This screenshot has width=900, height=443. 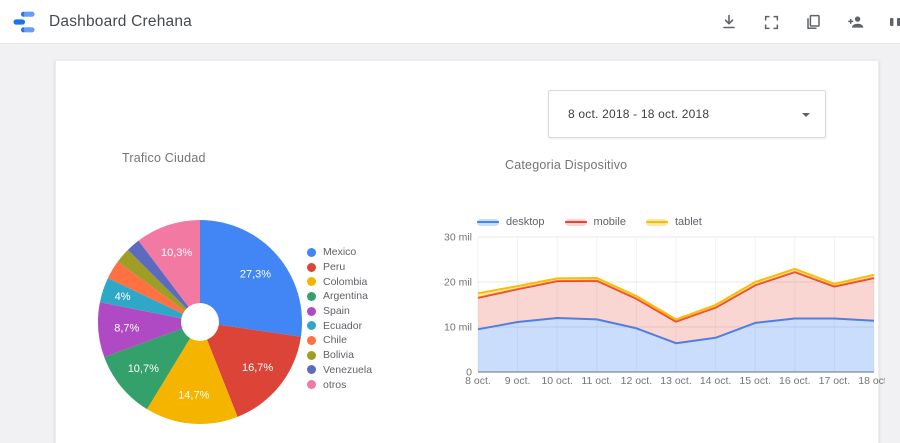 What do you see at coordinates (795, 381) in the screenshot?
I see `x-tick-label: 16 oct.` at bounding box center [795, 381].